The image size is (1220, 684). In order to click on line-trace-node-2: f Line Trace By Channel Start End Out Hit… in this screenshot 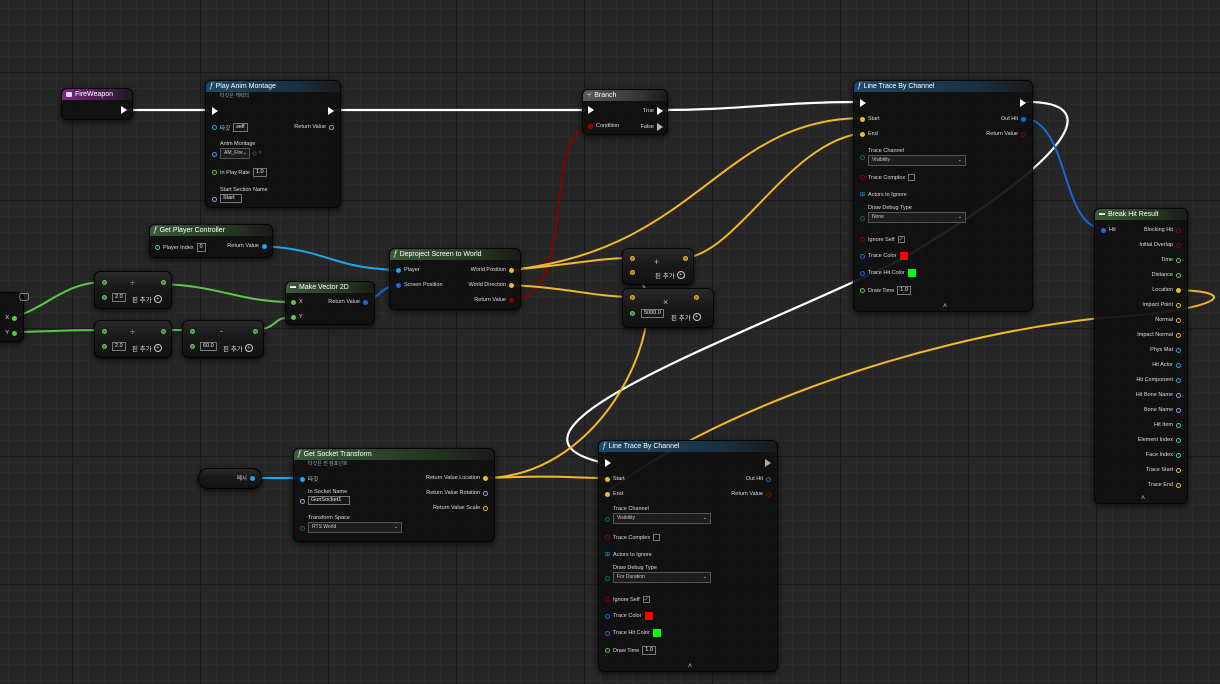, I will do `click(688, 556)`.